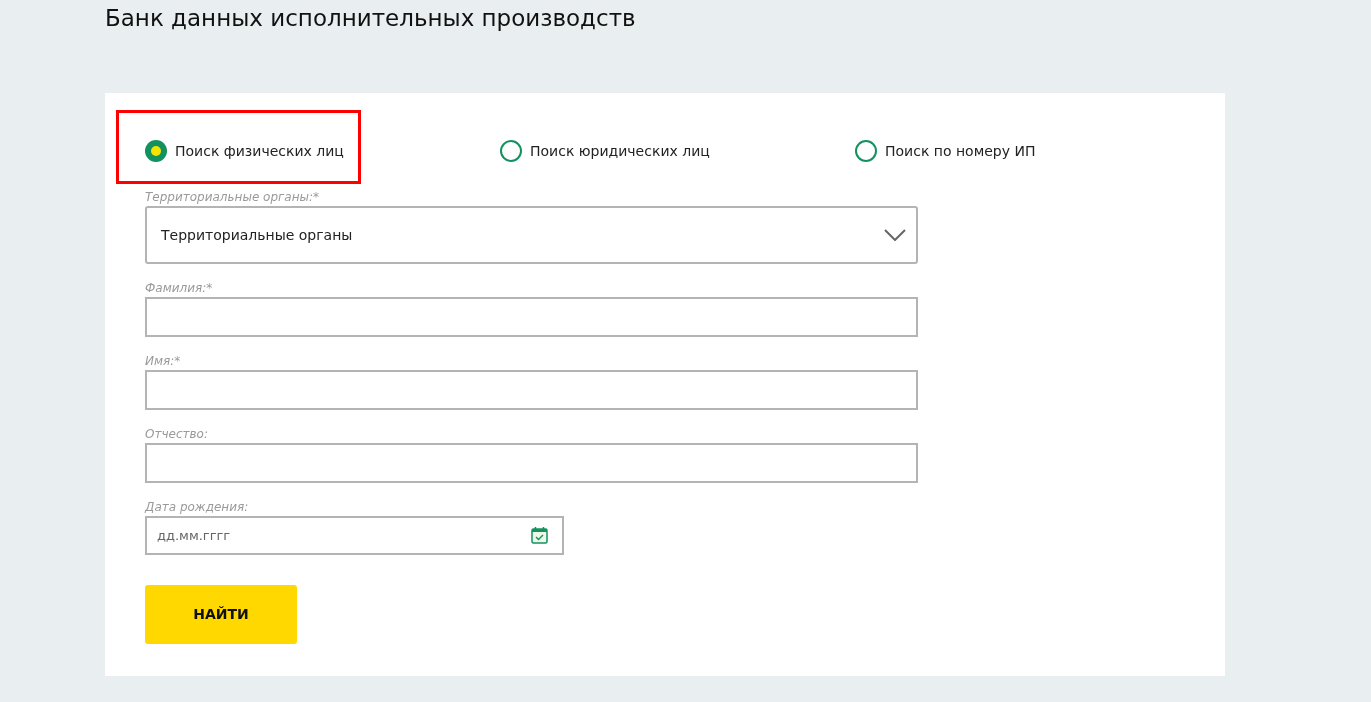 This screenshot has width=1371, height=702. Describe the element at coordinates (244, 151) in the screenshot. I see `radio-option: Поиск физических лиц` at that location.